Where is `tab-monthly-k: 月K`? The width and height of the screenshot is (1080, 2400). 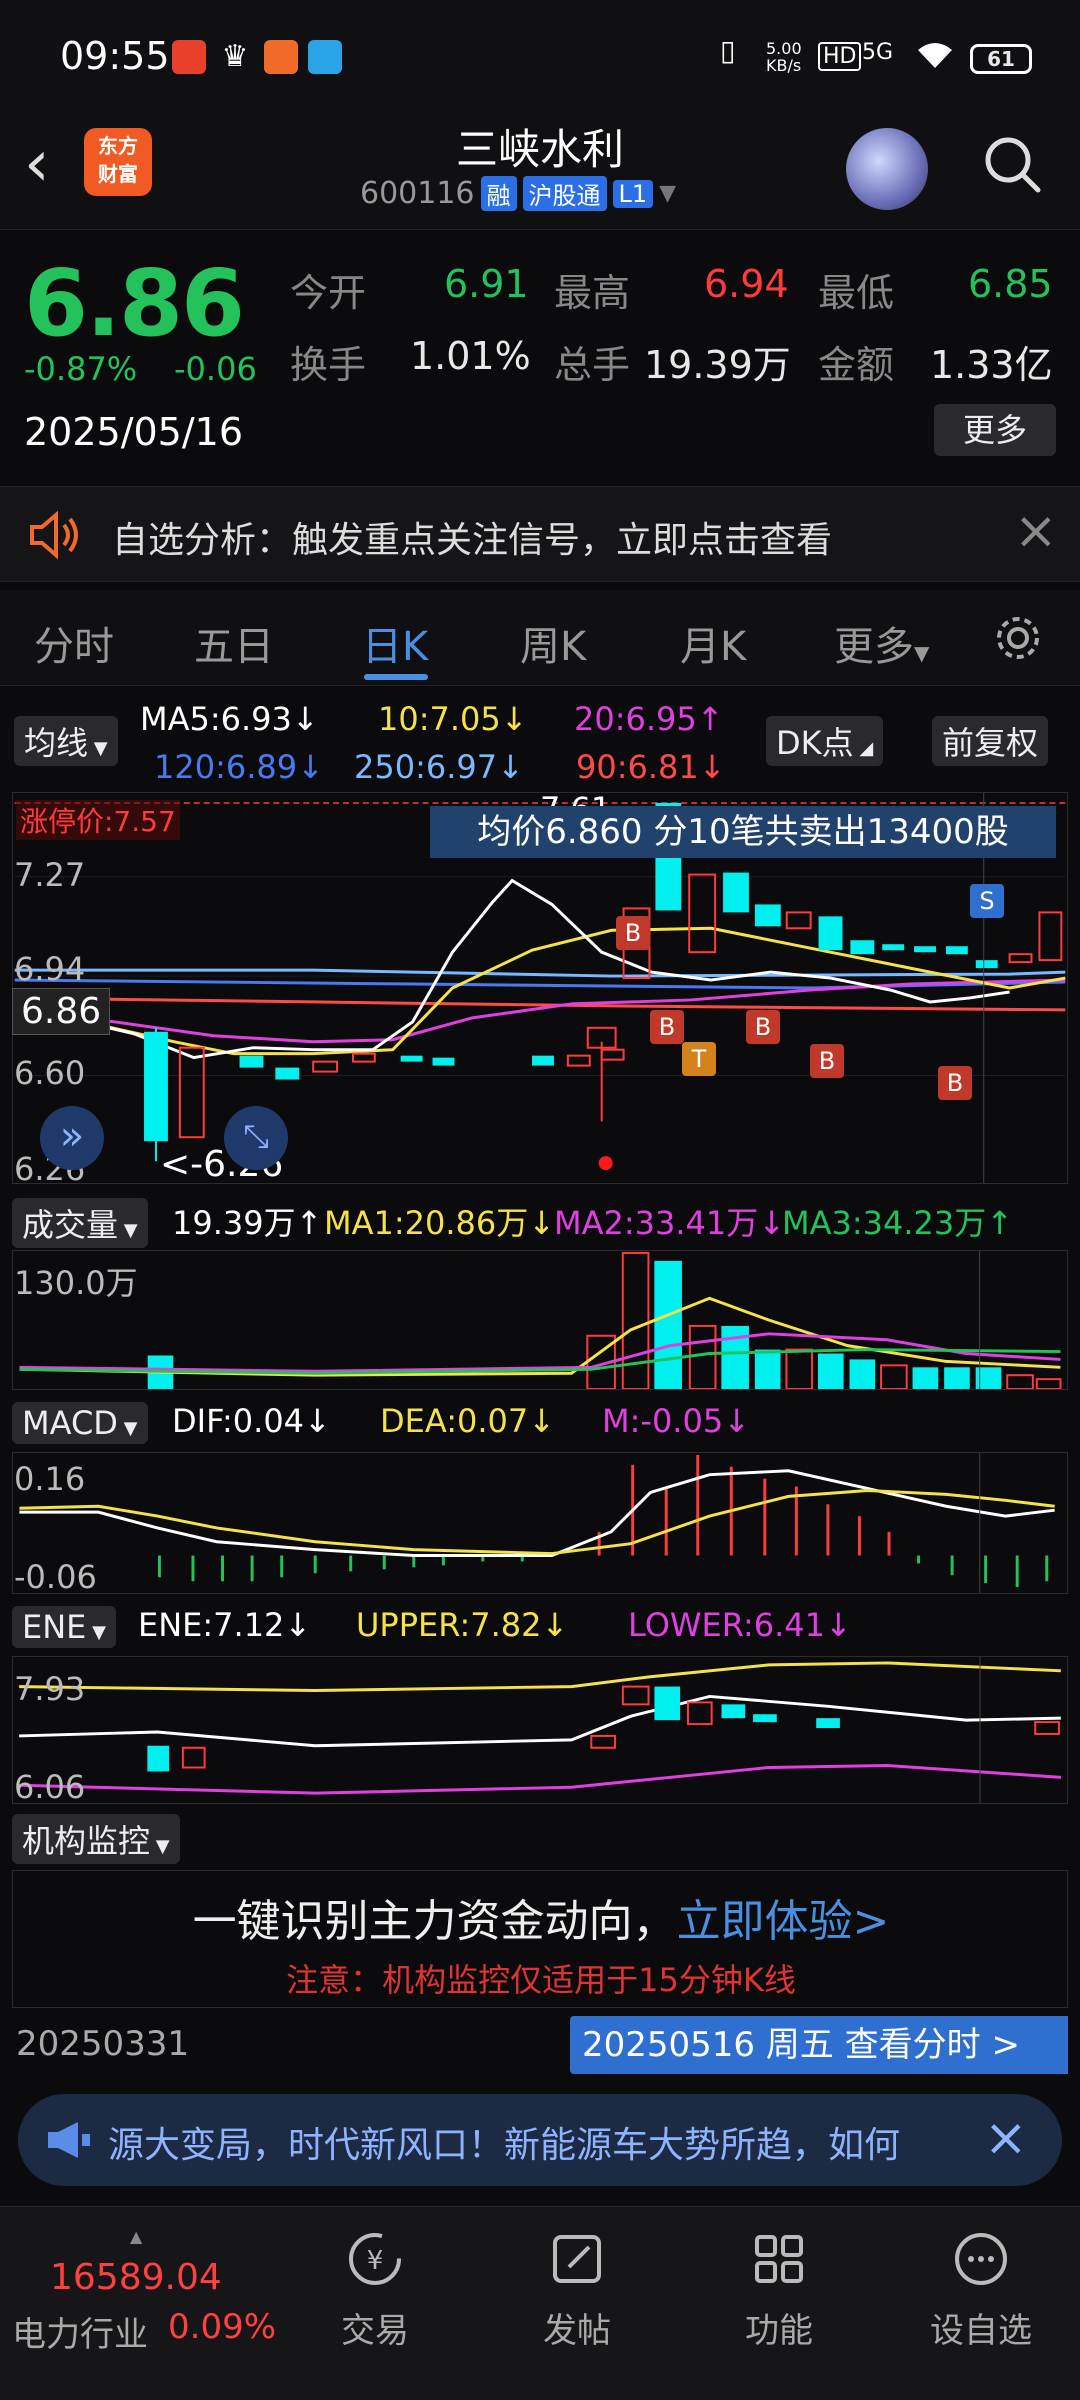 tab-monthly-k: 月K is located at coordinates (713, 643).